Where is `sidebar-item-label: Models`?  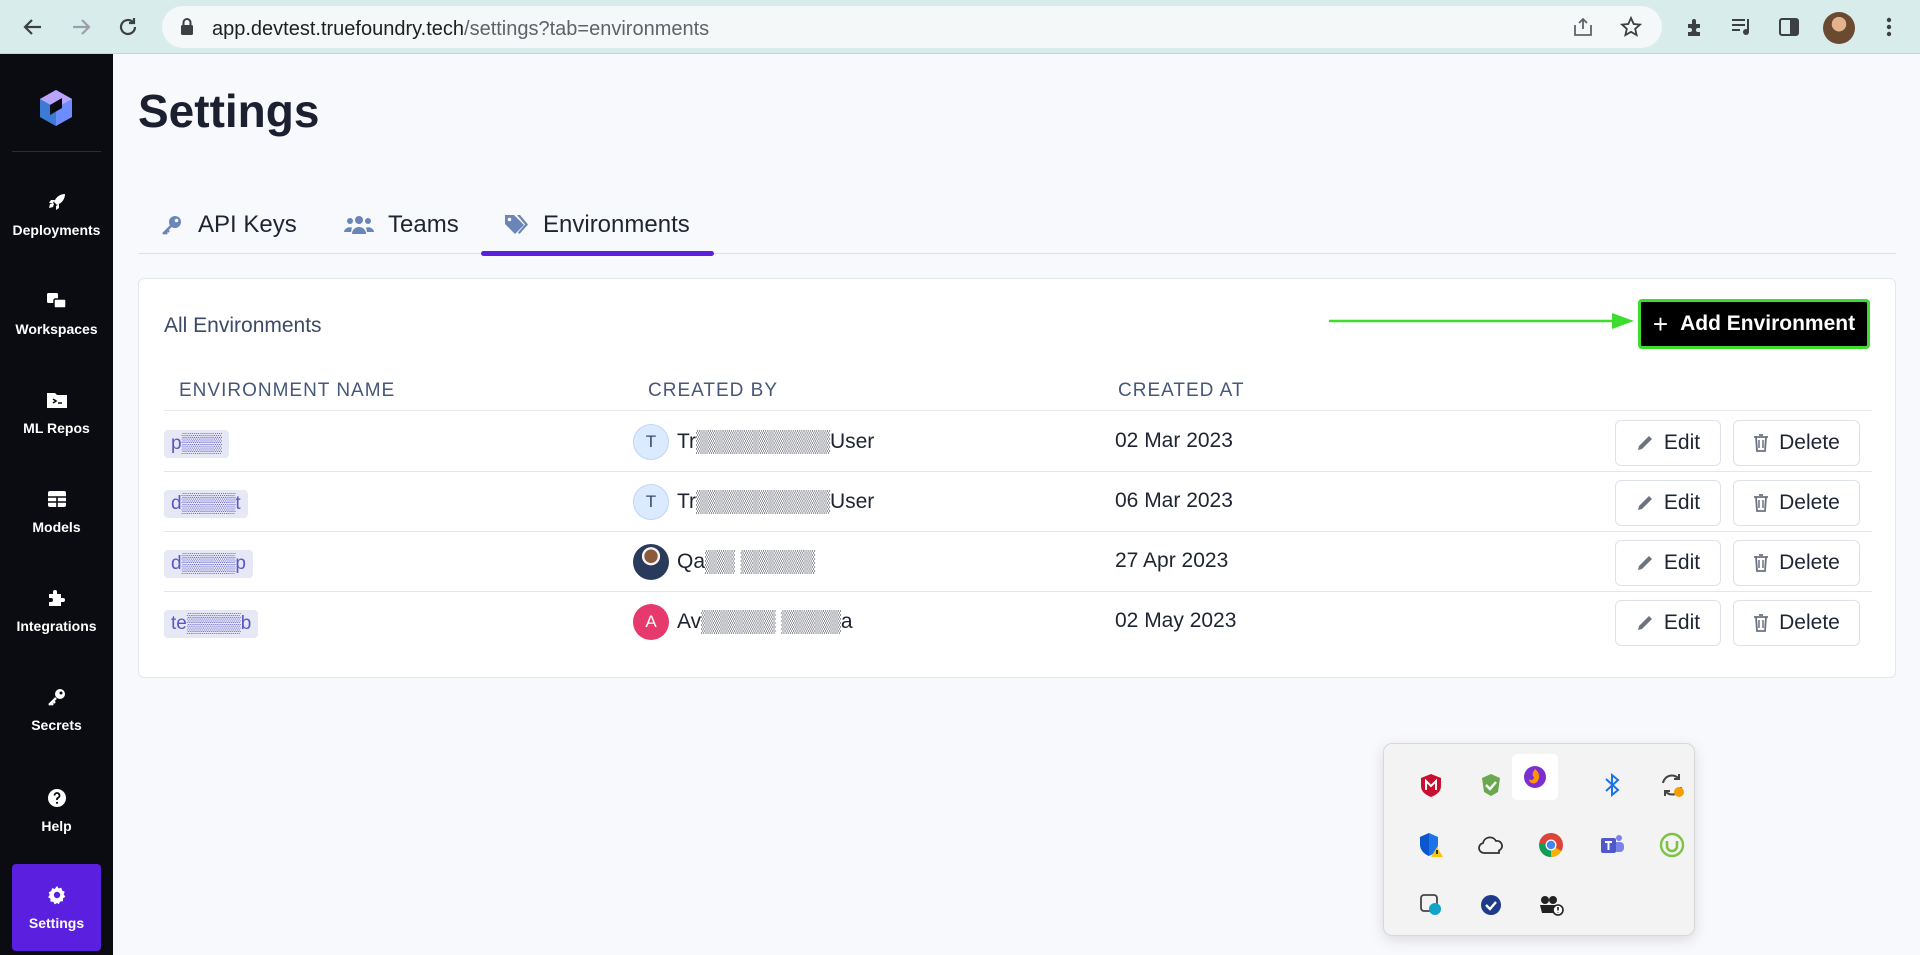
sidebar-item-label: Models is located at coordinates (56, 526).